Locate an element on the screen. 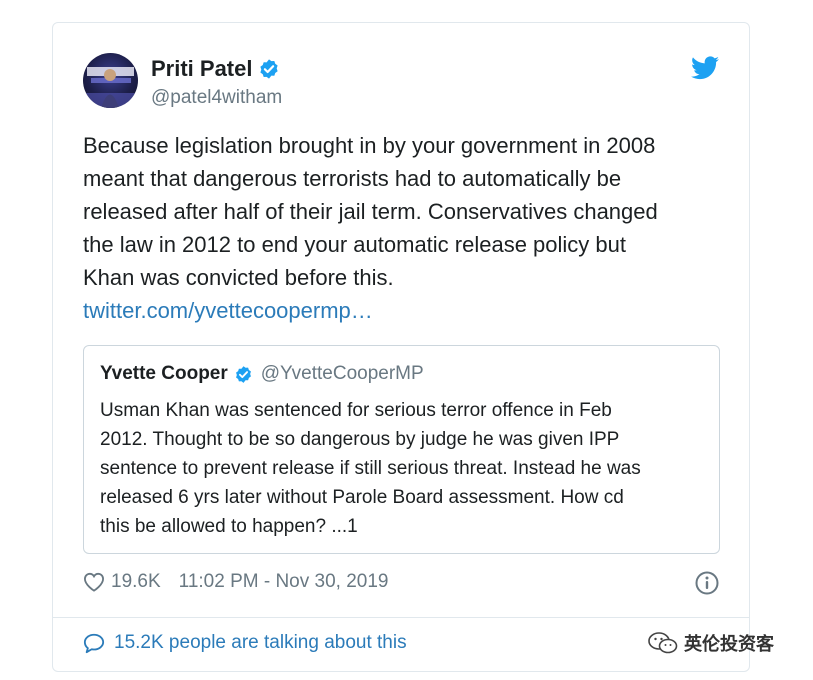  quoted-author-name: Yvette Cooper is located at coordinates (164, 373).